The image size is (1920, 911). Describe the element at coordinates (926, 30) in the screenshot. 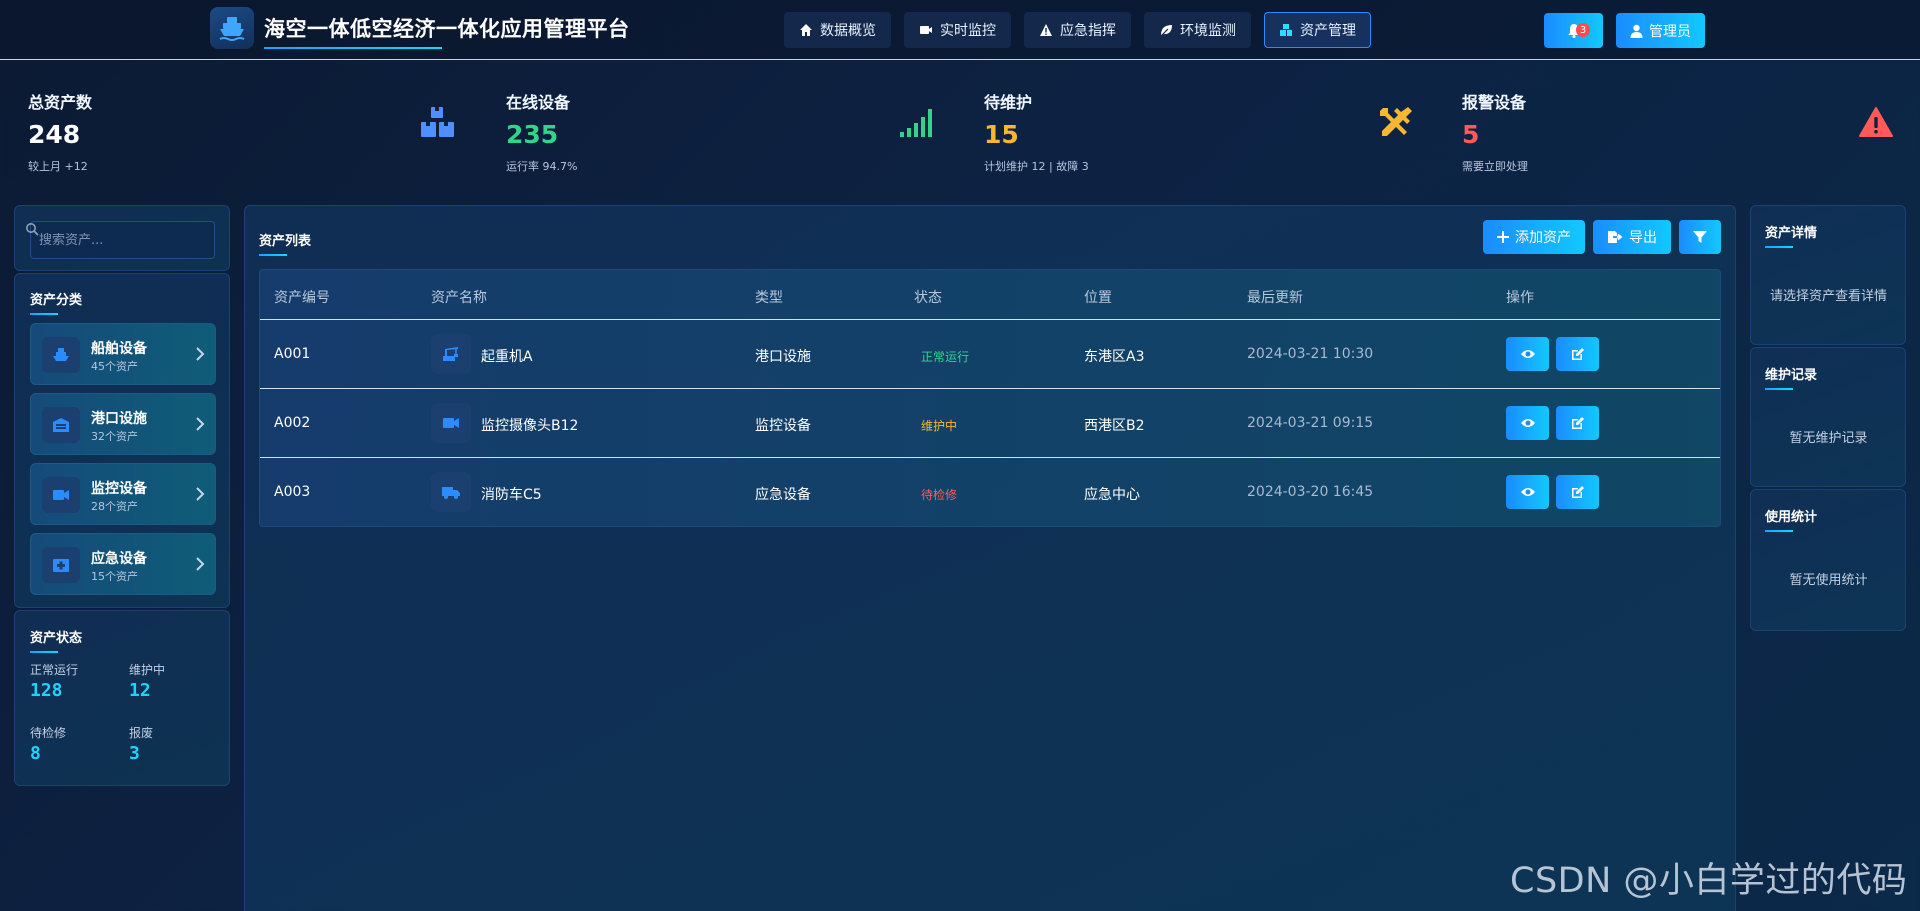

I see `video-icon` at that location.